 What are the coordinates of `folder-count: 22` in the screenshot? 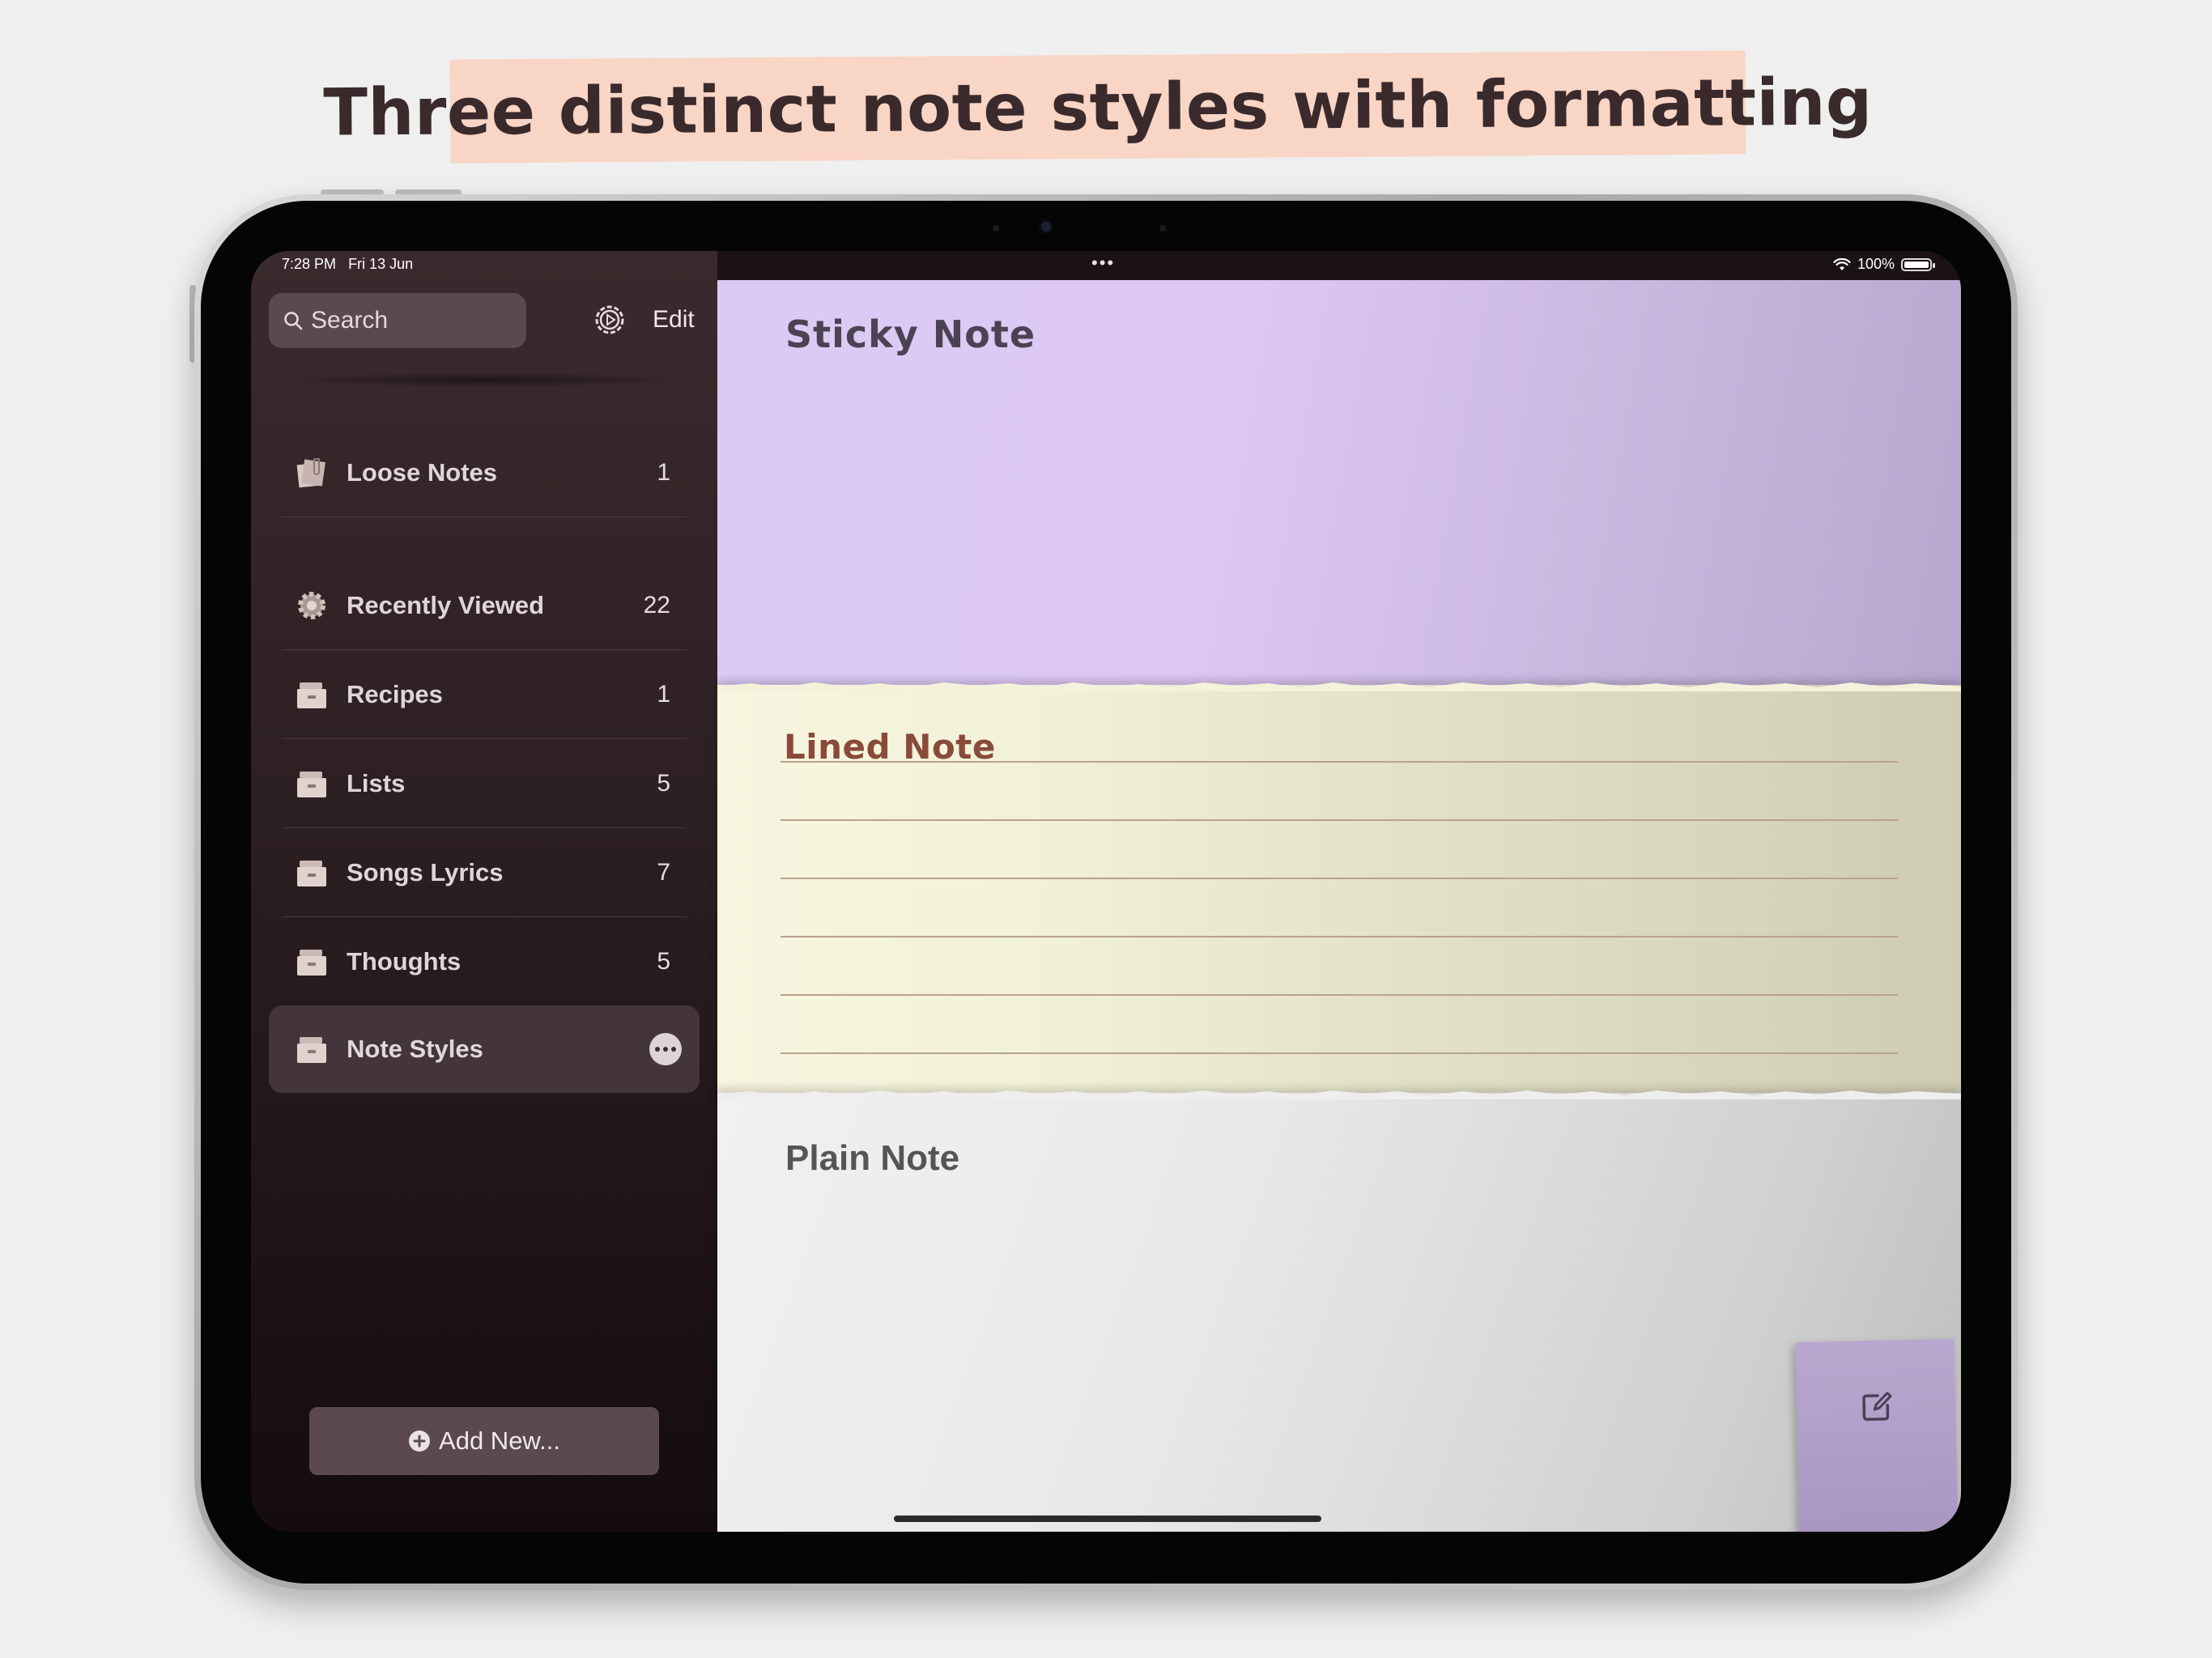 It's located at (657, 605).